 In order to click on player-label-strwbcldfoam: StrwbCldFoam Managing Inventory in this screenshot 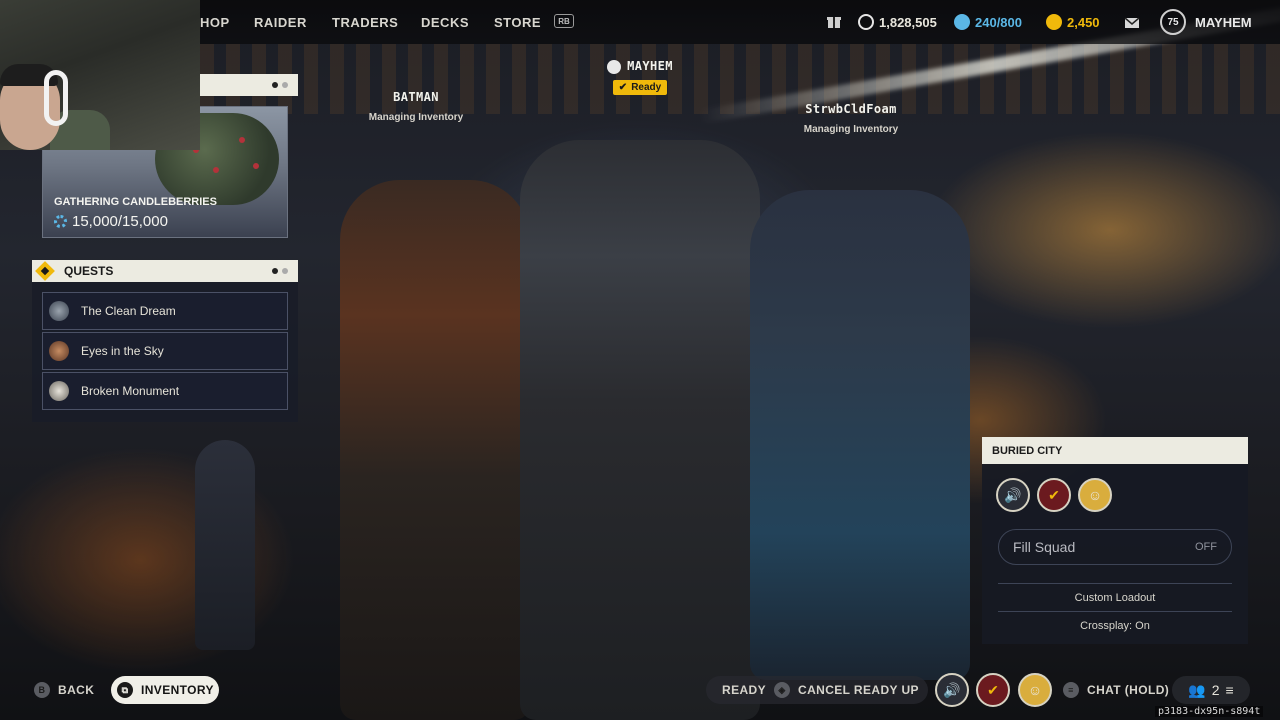, I will do `click(851, 118)`.